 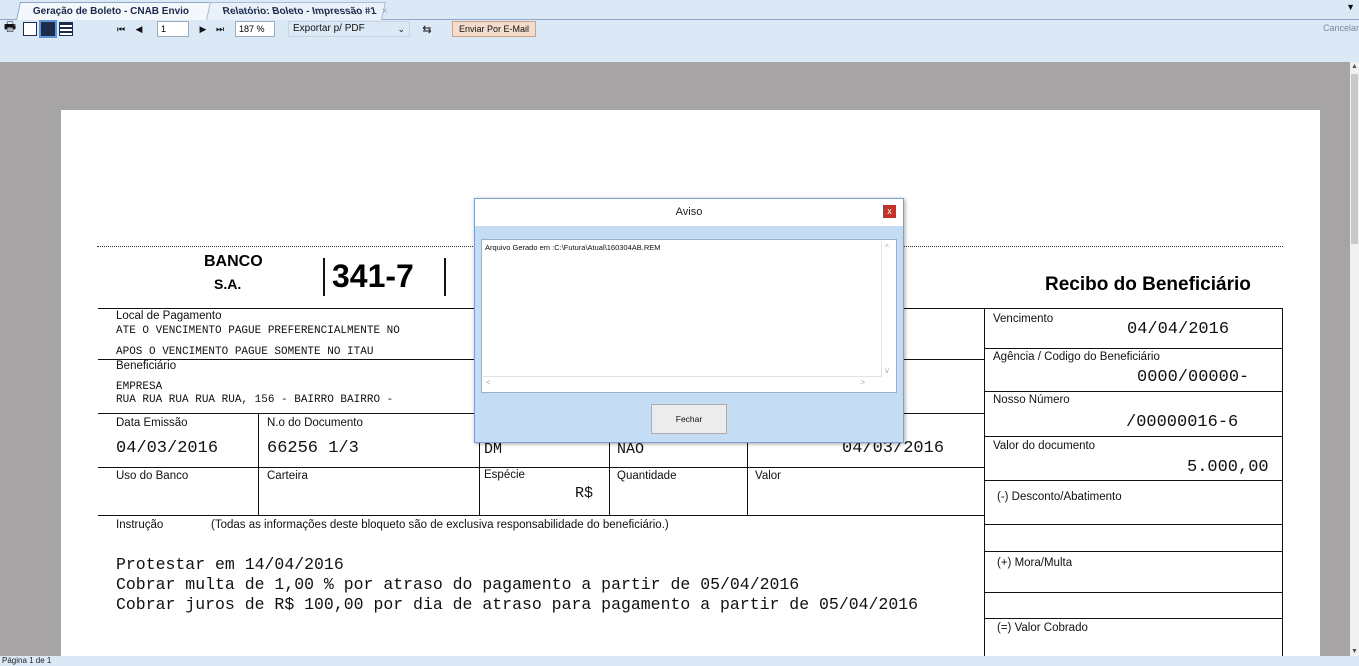 I want to click on tab-label: Geração de Boleto - CNAB Envio, so click(x=111, y=11).